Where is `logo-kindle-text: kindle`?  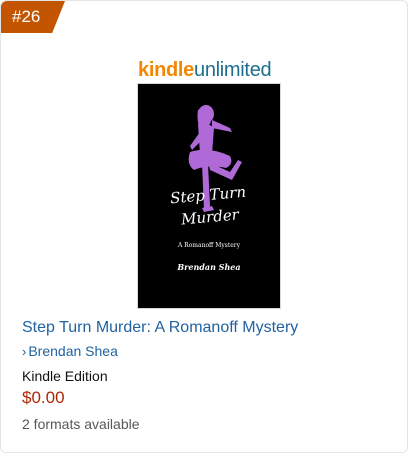
logo-kindle-text: kindle is located at coordinates (166, 70).